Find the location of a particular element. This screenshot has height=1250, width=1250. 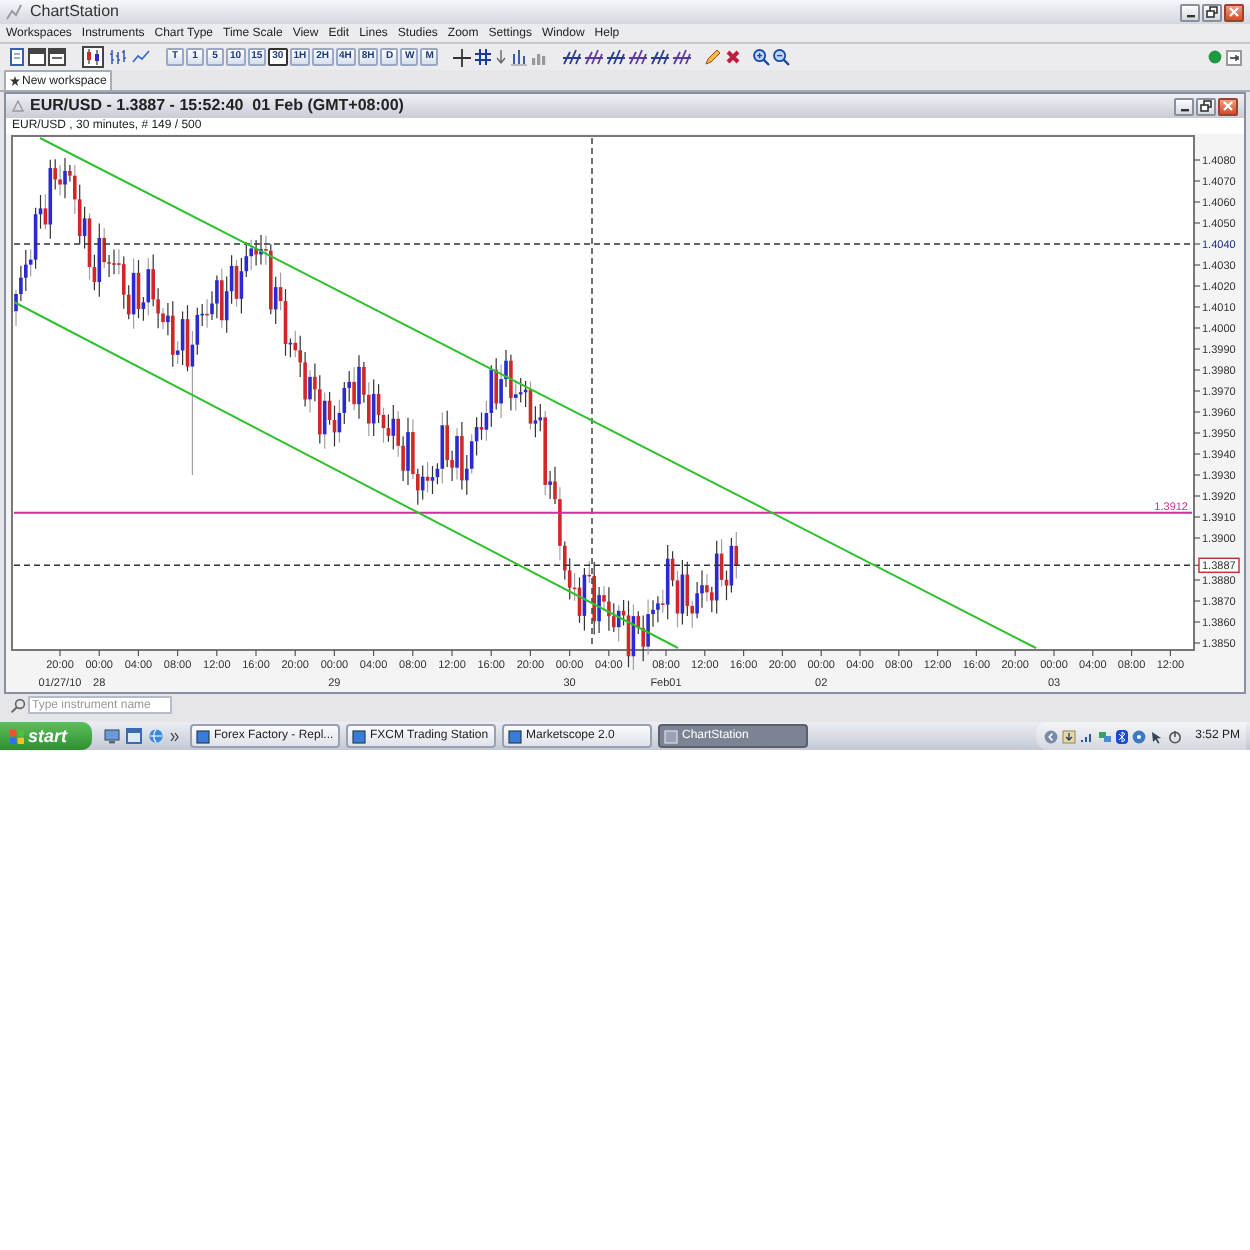

pin-icon is located at coordinates (1234, 57).